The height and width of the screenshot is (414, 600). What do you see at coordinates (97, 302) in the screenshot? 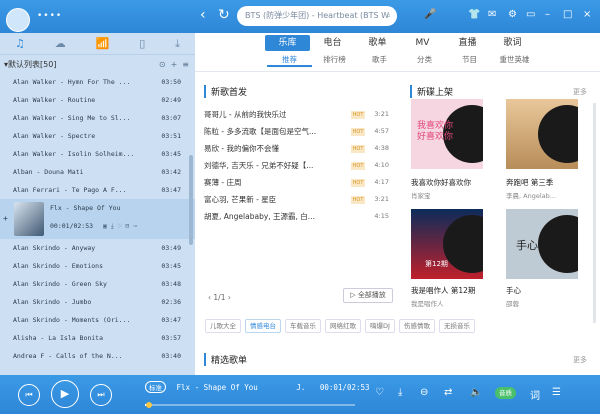
I see `list-item: Alan Skrindo - Jumbo 02:36` at bounding box center [97, 302].